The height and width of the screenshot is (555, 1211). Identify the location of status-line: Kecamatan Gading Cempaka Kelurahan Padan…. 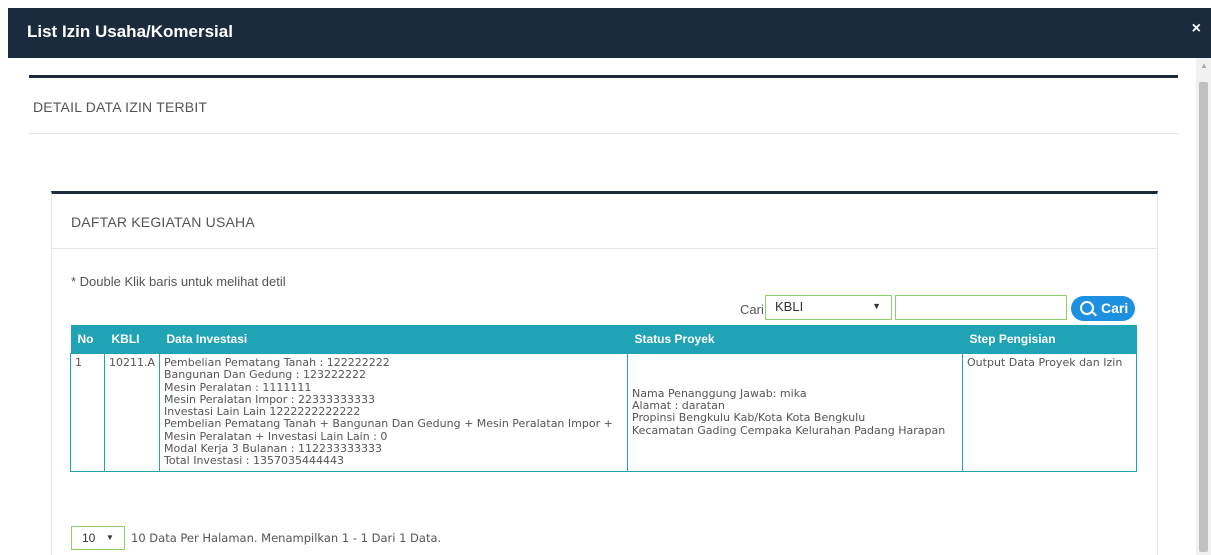
(789, 430).